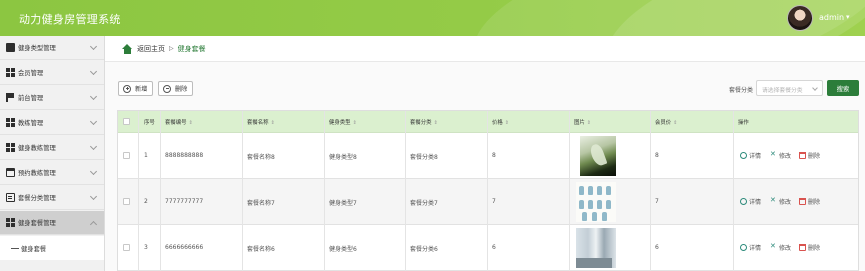 The height and width of the screenshot is (271, 865). Describe the element at coordinates (52, 248) in the screenshot. I see `sidebar-subitem-fitness-package: 健身套餐` at that location.